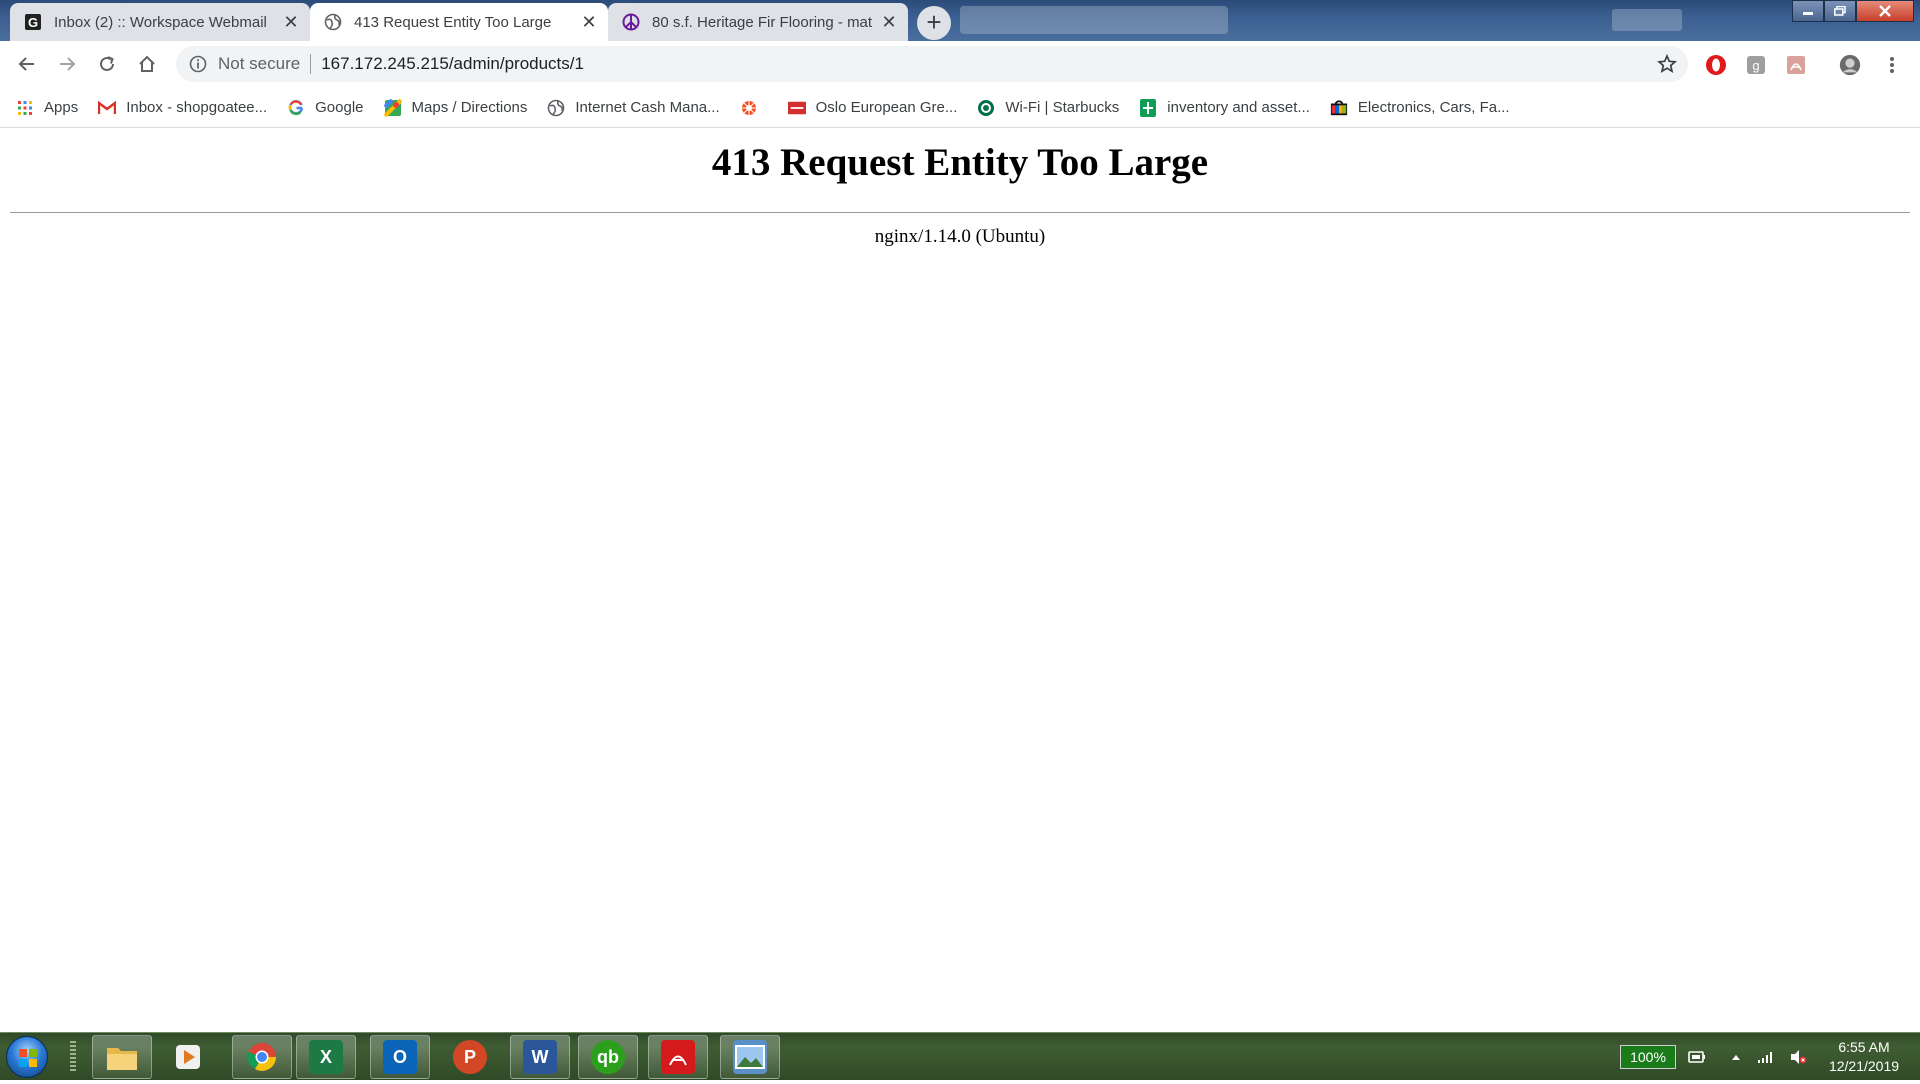 The image size is (1920, 1084). What do you see at coordinates (27, 1057) in the screenshot?
I see `start-button` at bounding box center [27, 1057].